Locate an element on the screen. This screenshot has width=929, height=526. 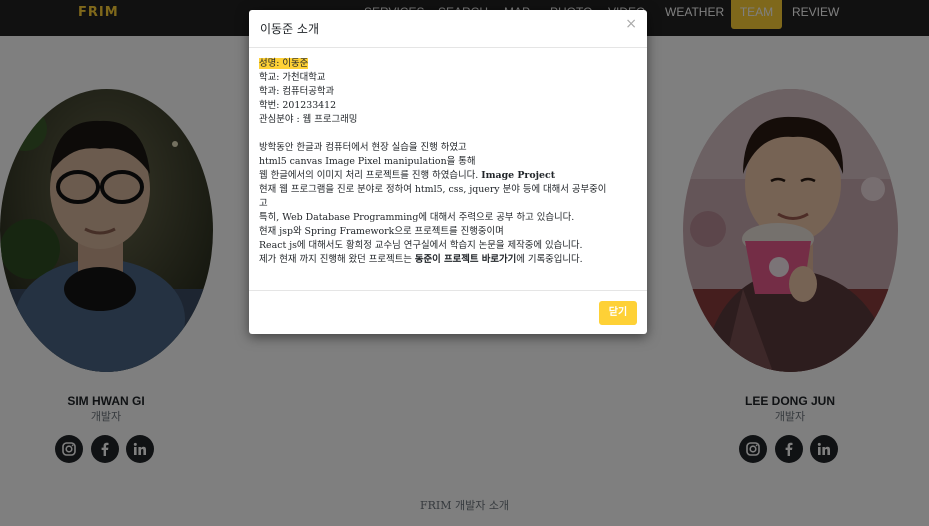
close-button: 닫기 is located at coordinates (618, 313).